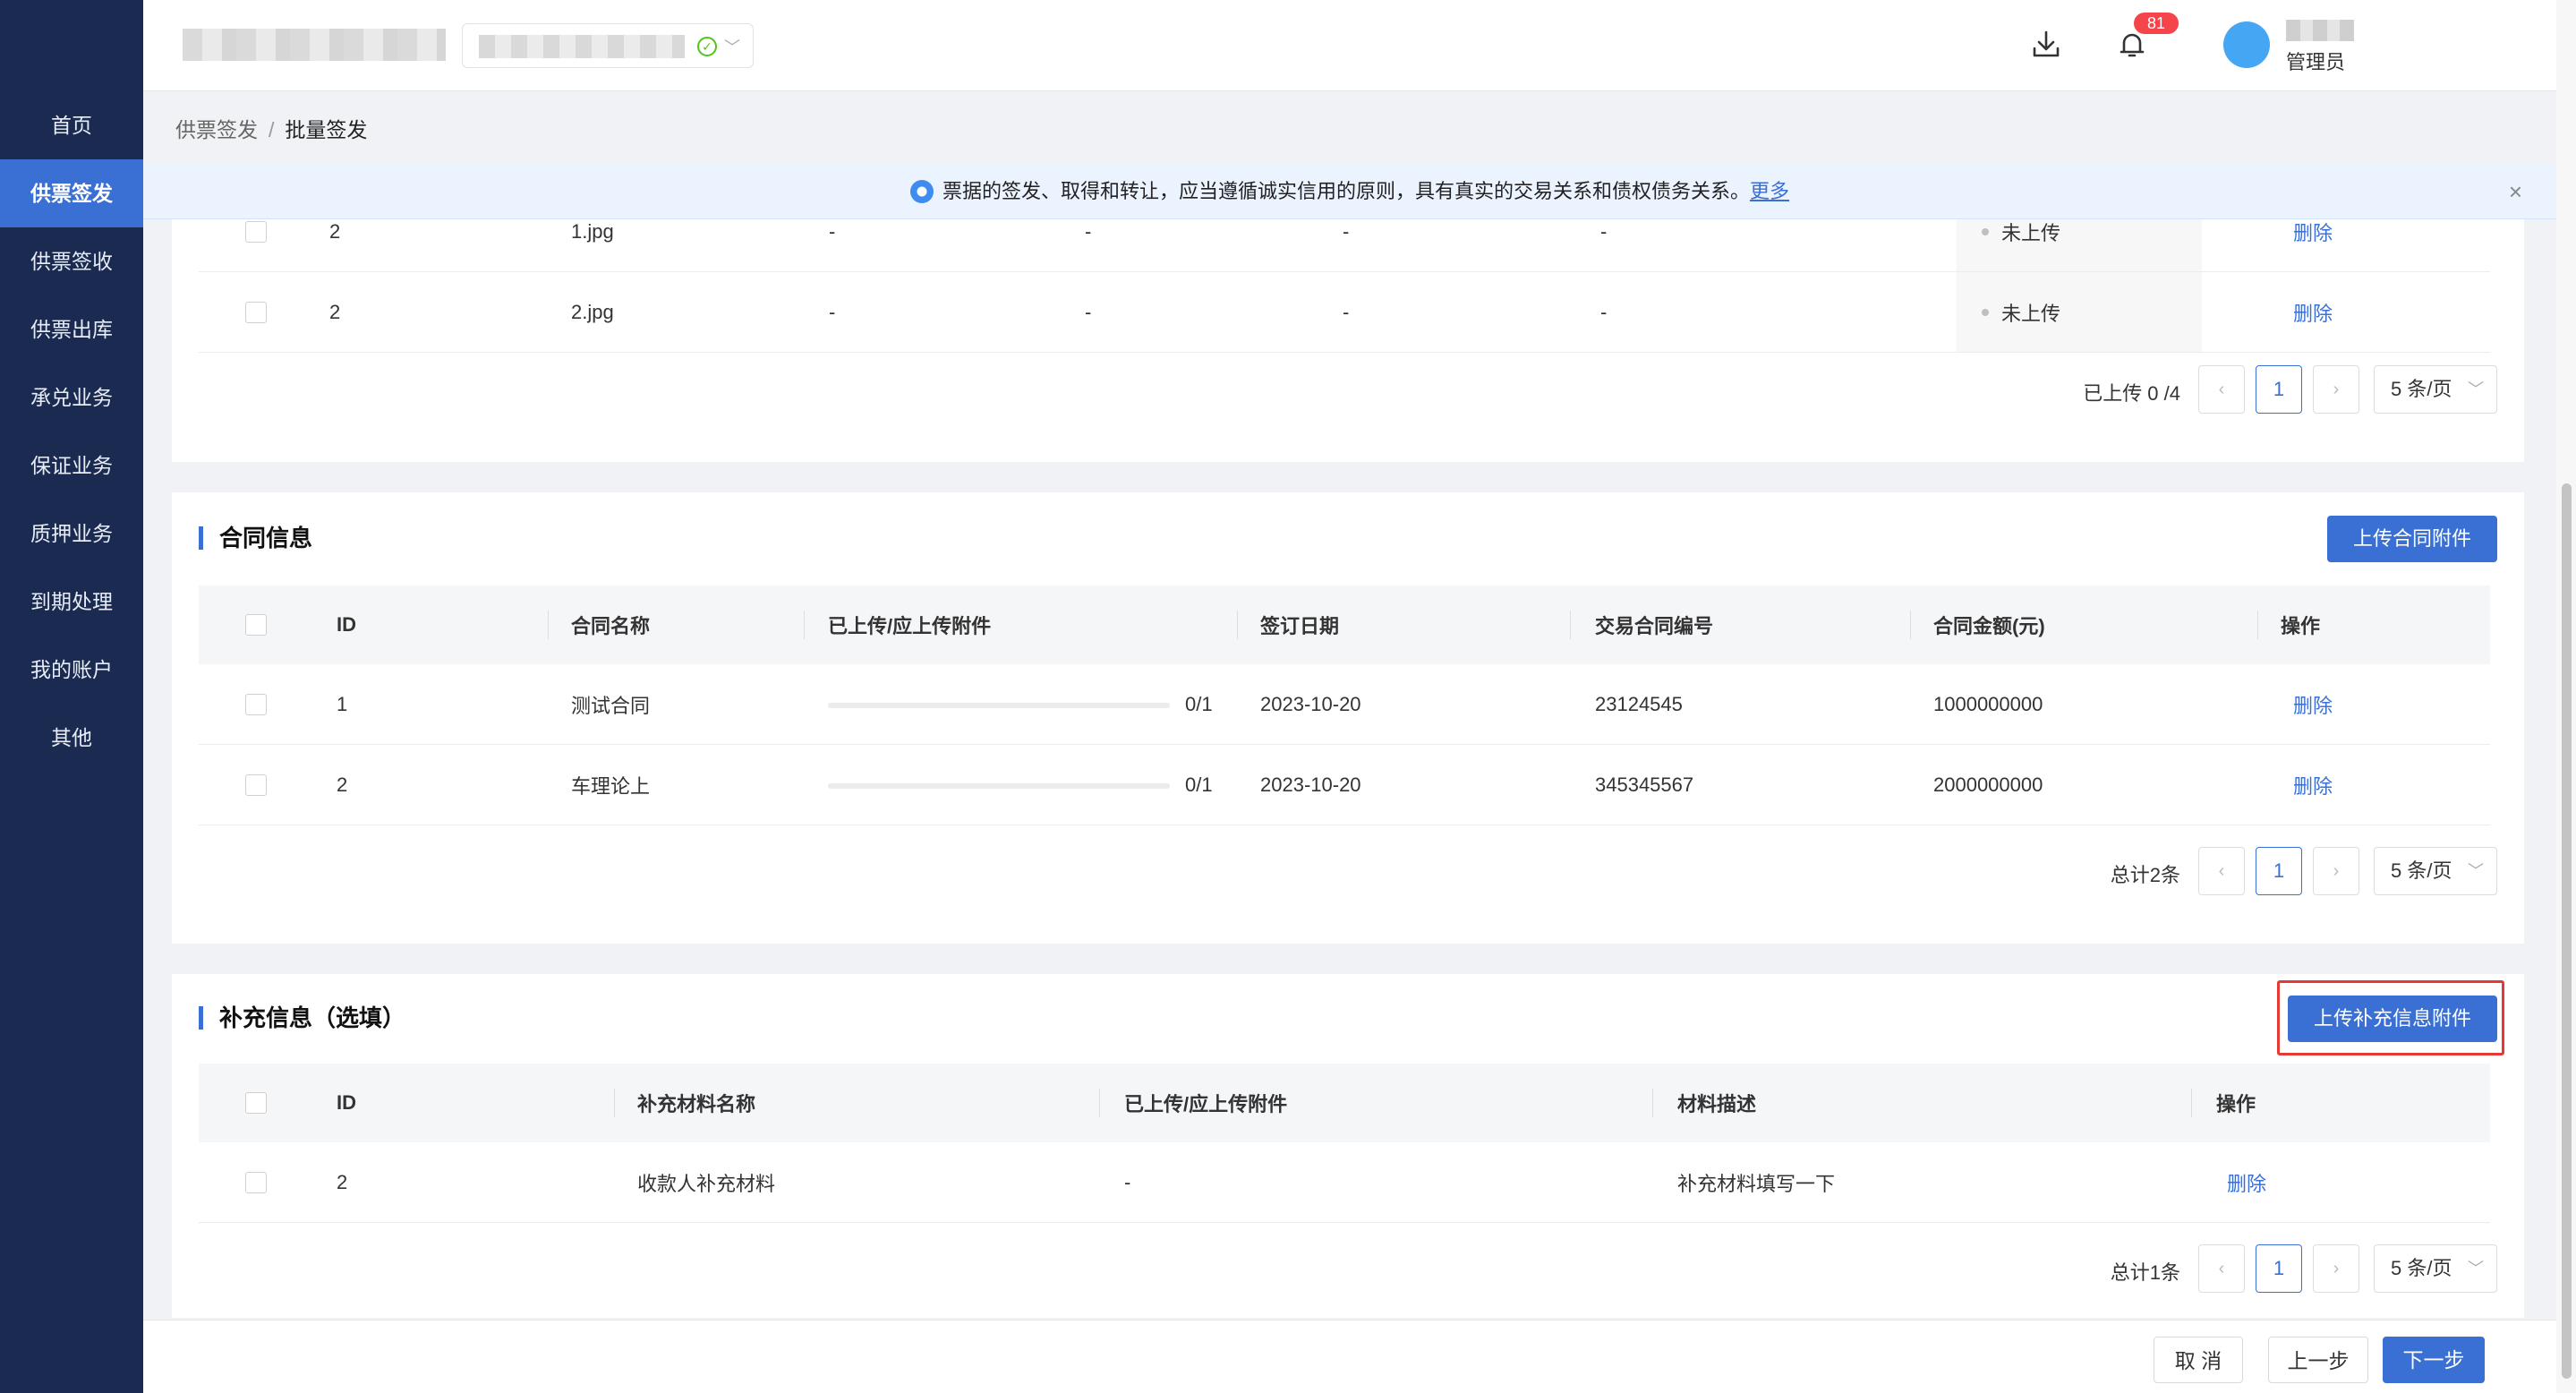  What do you see at coordinates (2145, 875) in the screenshot?
I see `pagination-summary: 总计2条` at bounding box center [2145, 875].